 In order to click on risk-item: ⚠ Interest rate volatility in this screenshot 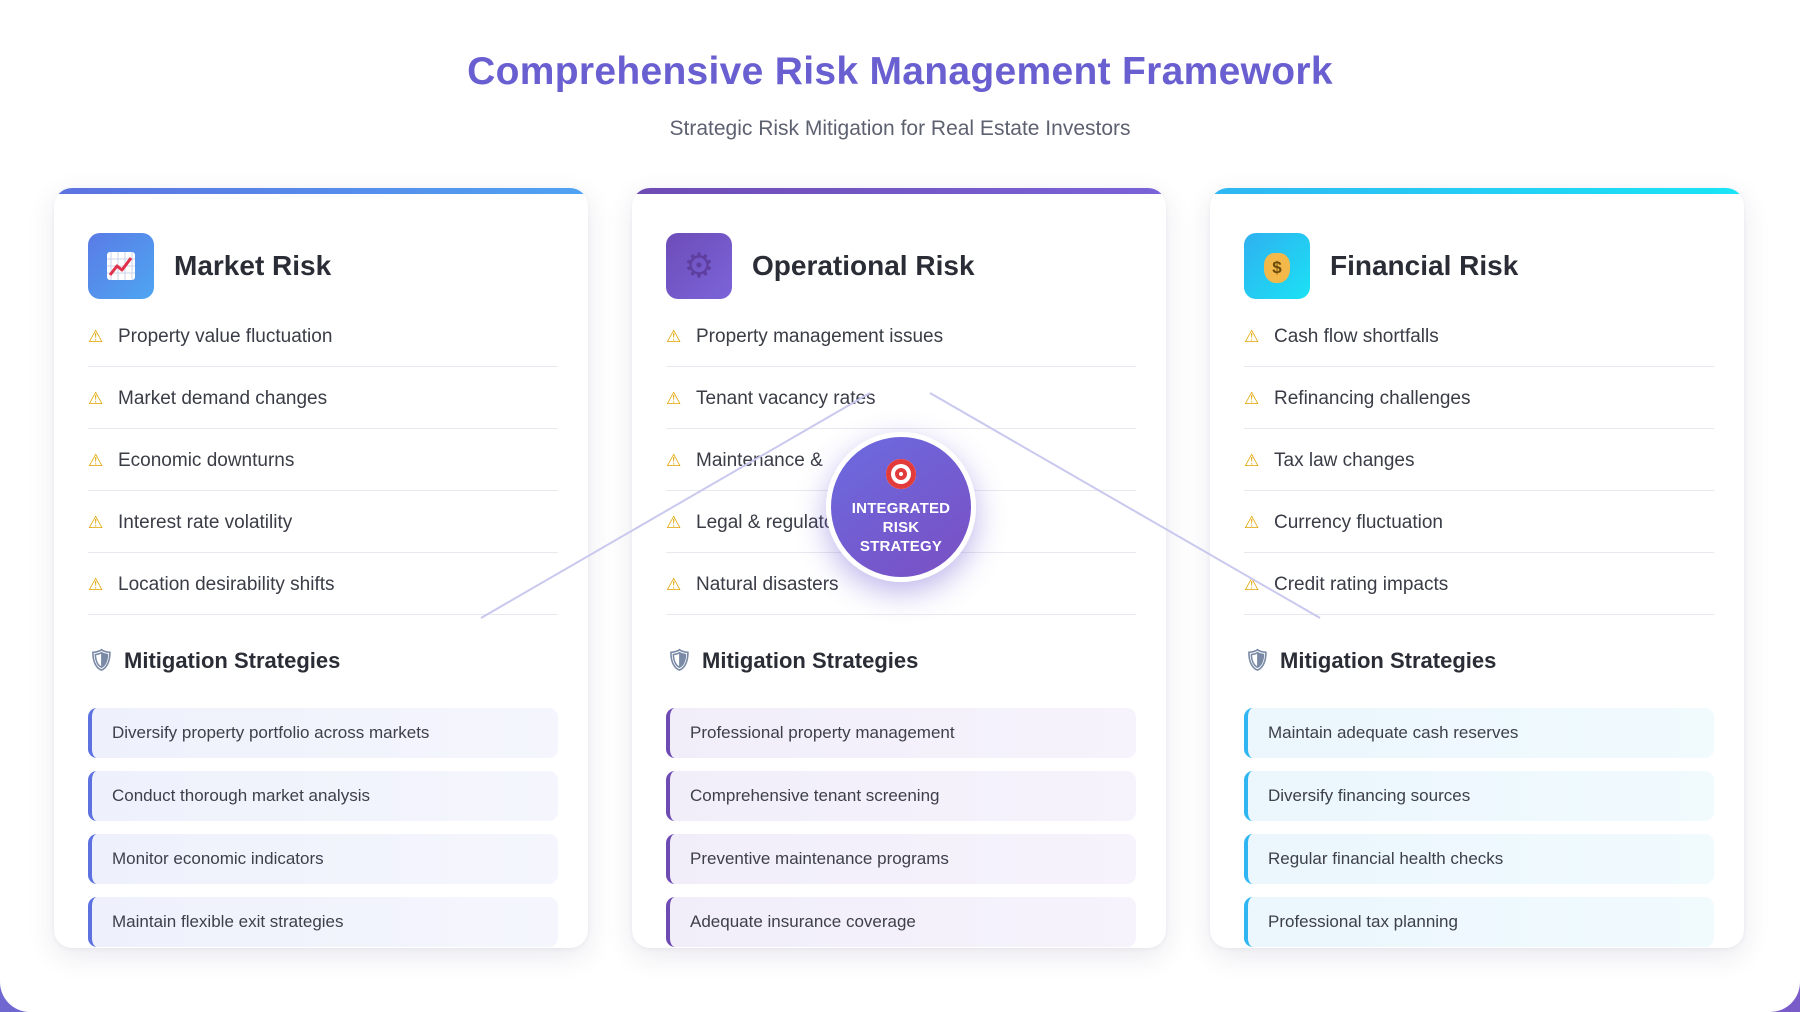, I will do `click(323, 522)`.